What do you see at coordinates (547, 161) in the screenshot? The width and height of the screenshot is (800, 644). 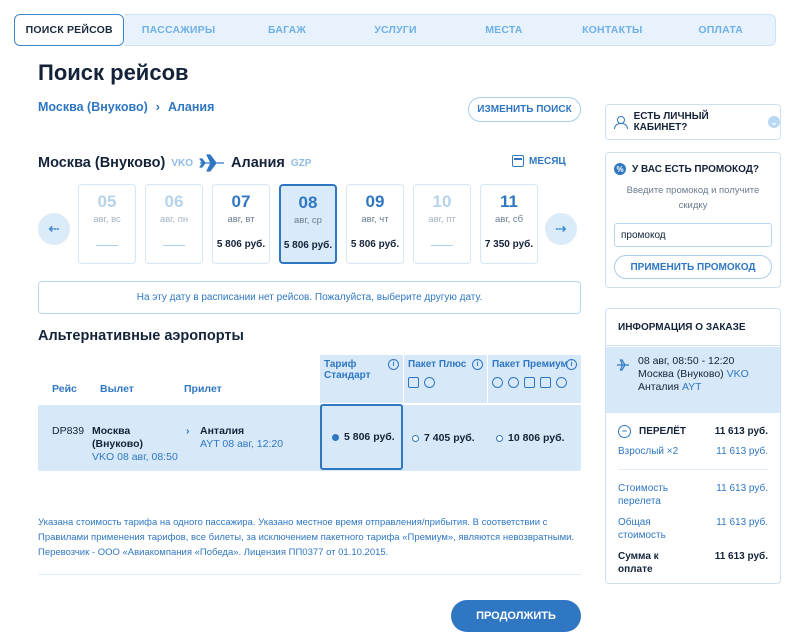 I see `month-label: МЕСЯЦ` at bounding box center [547, 161].